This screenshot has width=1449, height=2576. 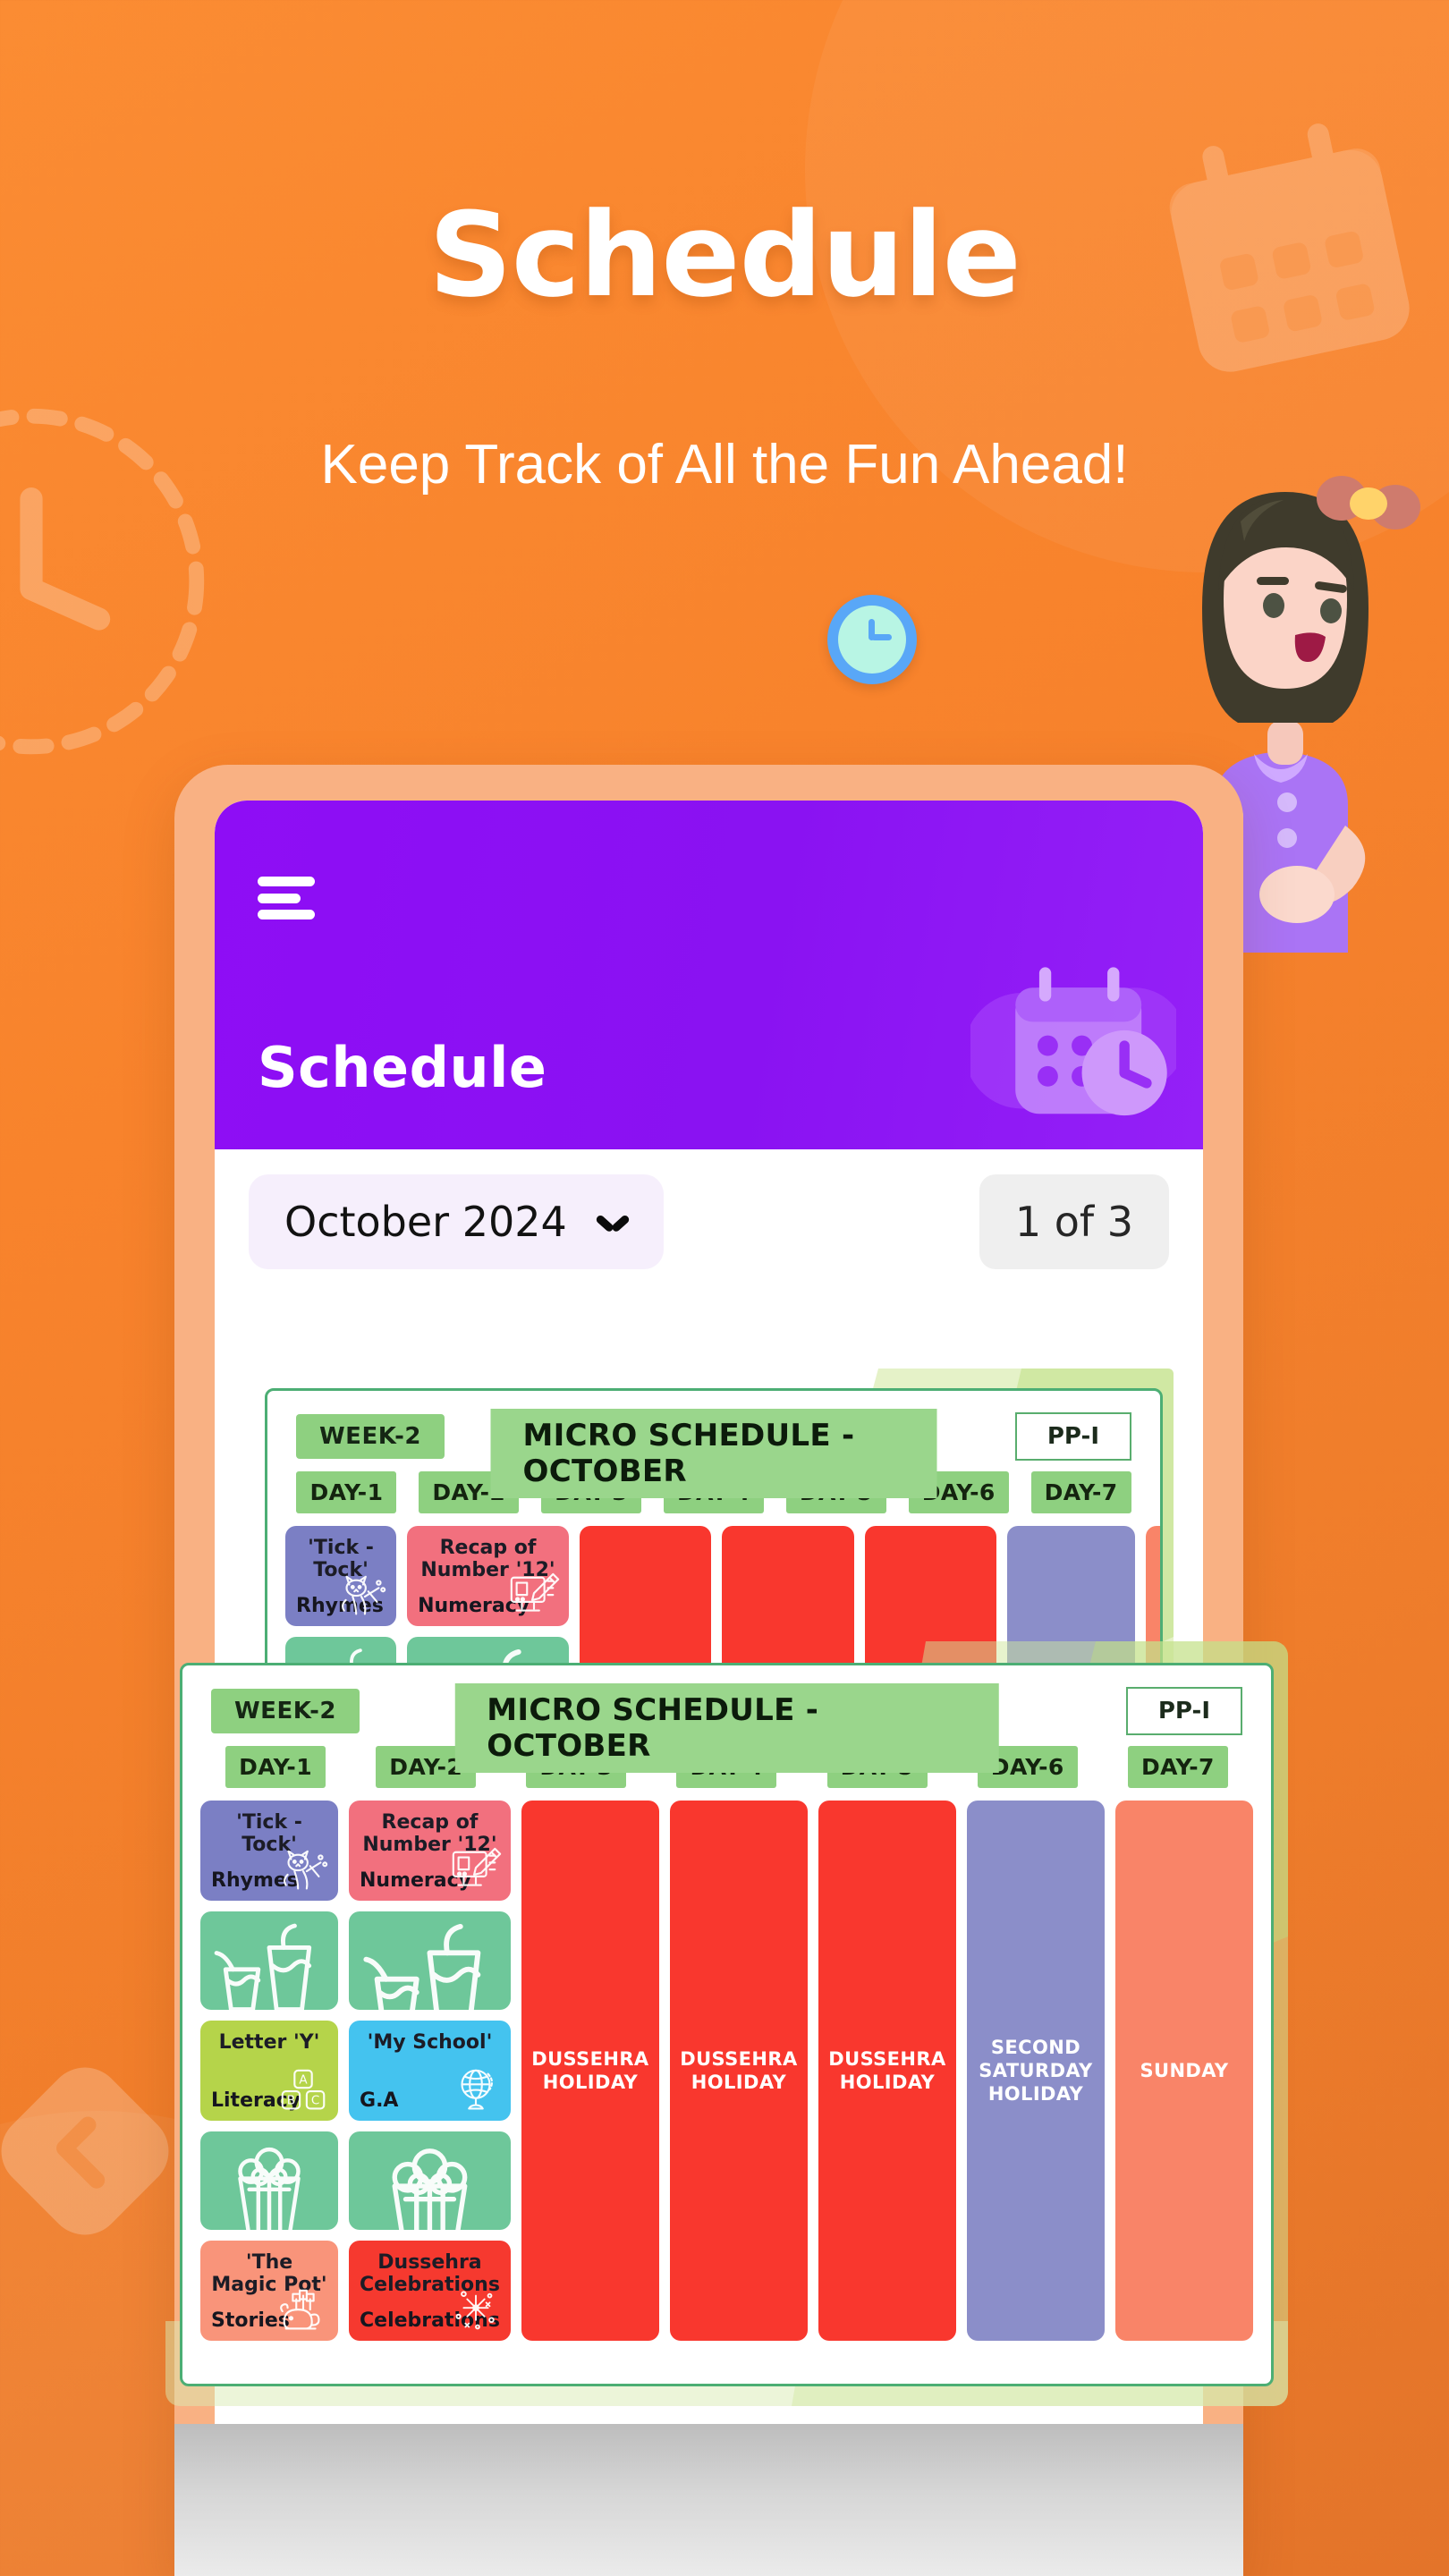 I want to click on clock-icon, so click(x=872, y=639).